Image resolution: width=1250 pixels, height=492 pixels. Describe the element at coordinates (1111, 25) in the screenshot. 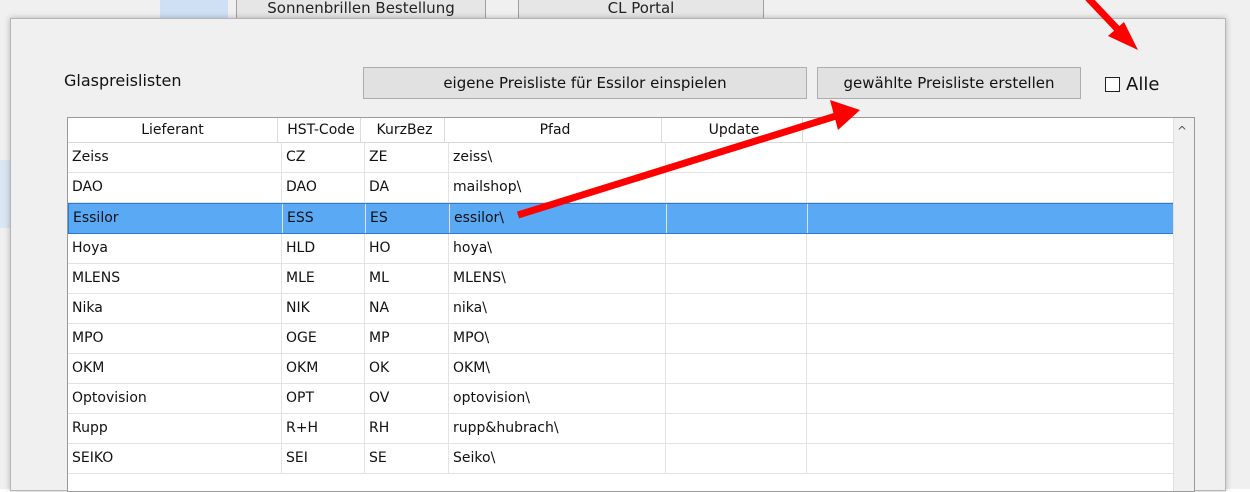

I see `arrow-to-alle-checkbox` at that location.